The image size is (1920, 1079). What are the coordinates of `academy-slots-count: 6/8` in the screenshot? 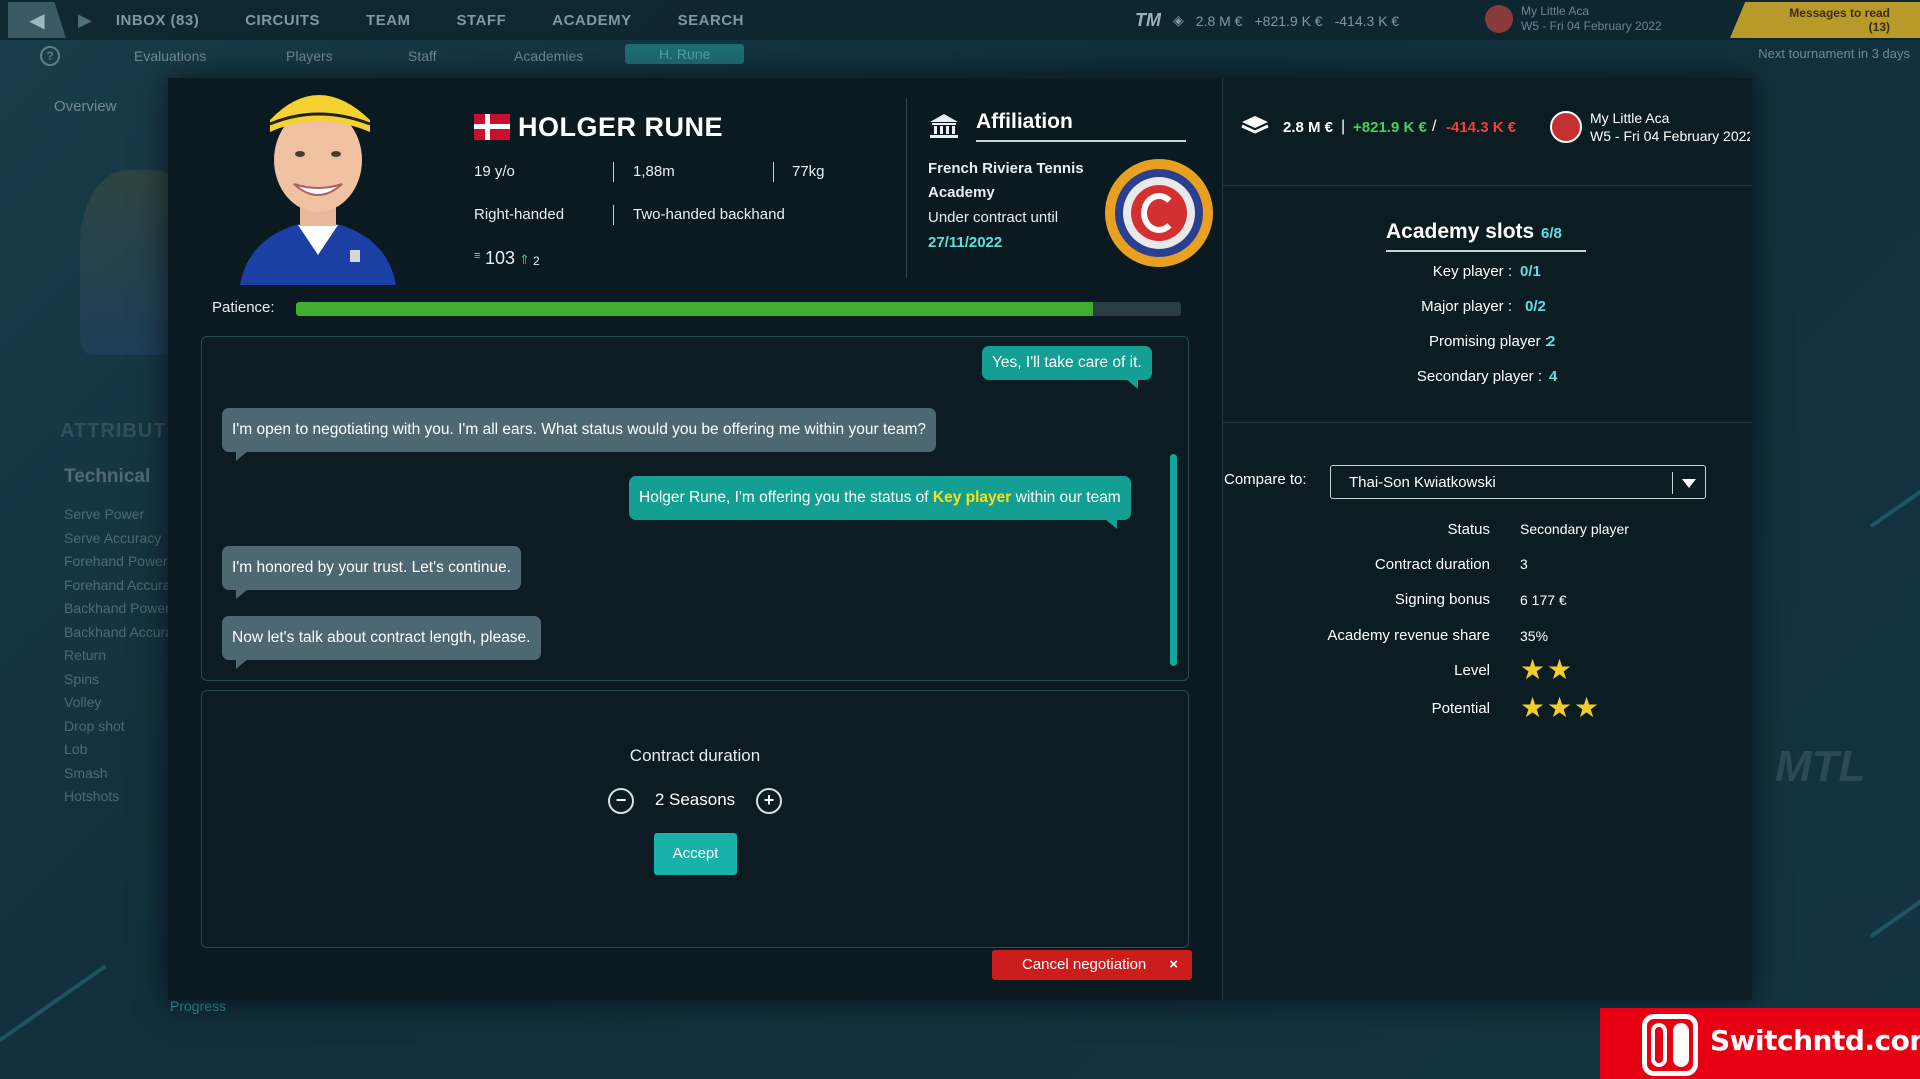 It's located at (1551, 233).